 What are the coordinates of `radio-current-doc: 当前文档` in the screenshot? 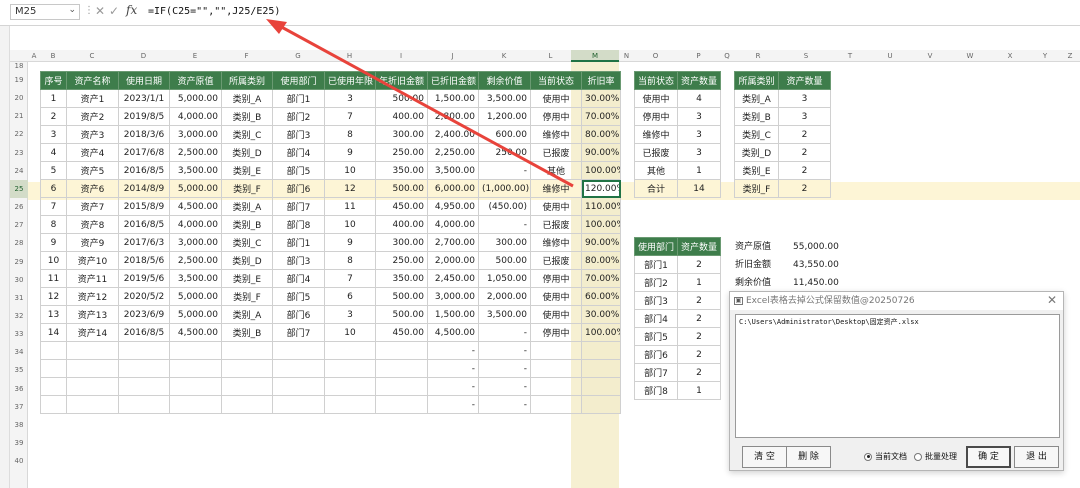 It's located at (885, 457).